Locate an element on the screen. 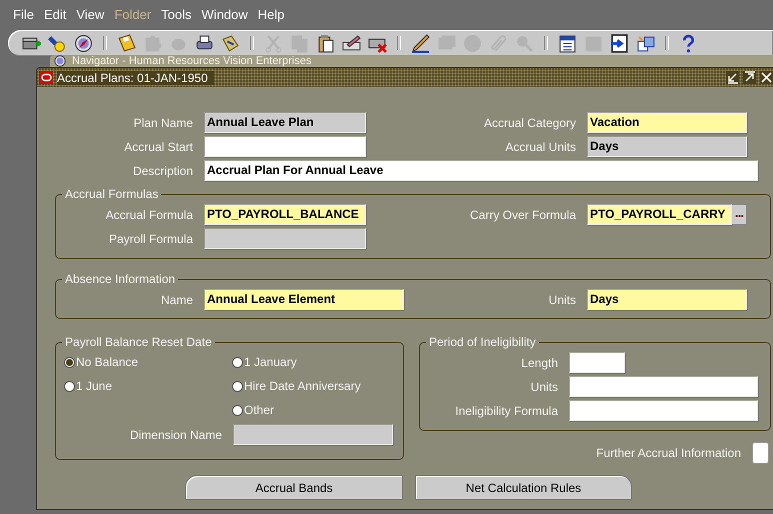 Image resolution: width=773 pixels, height=514 pixels. input-field: Accrual Plan For Annual Leave is located at coordinates (481, 170).